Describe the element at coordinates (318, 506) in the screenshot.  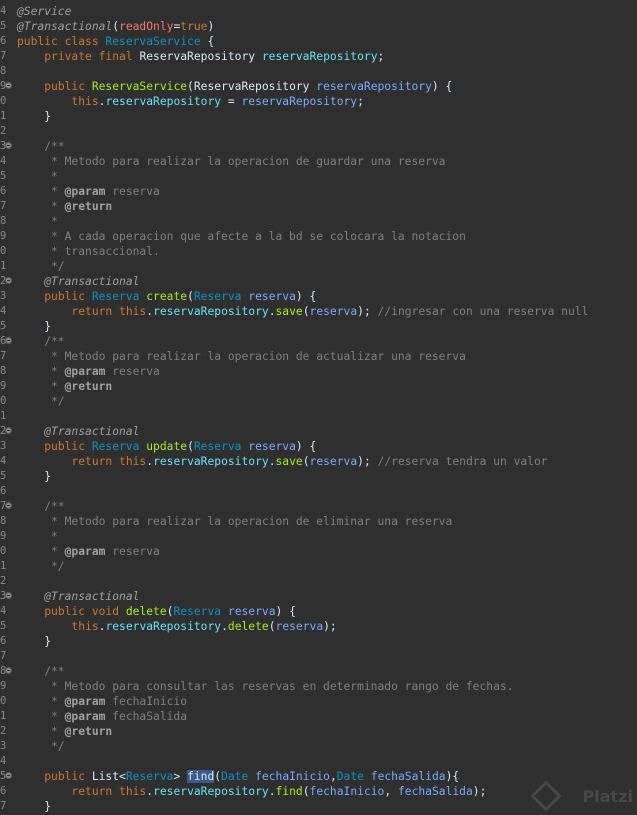
I see `code-line: 7 /**` at that location.